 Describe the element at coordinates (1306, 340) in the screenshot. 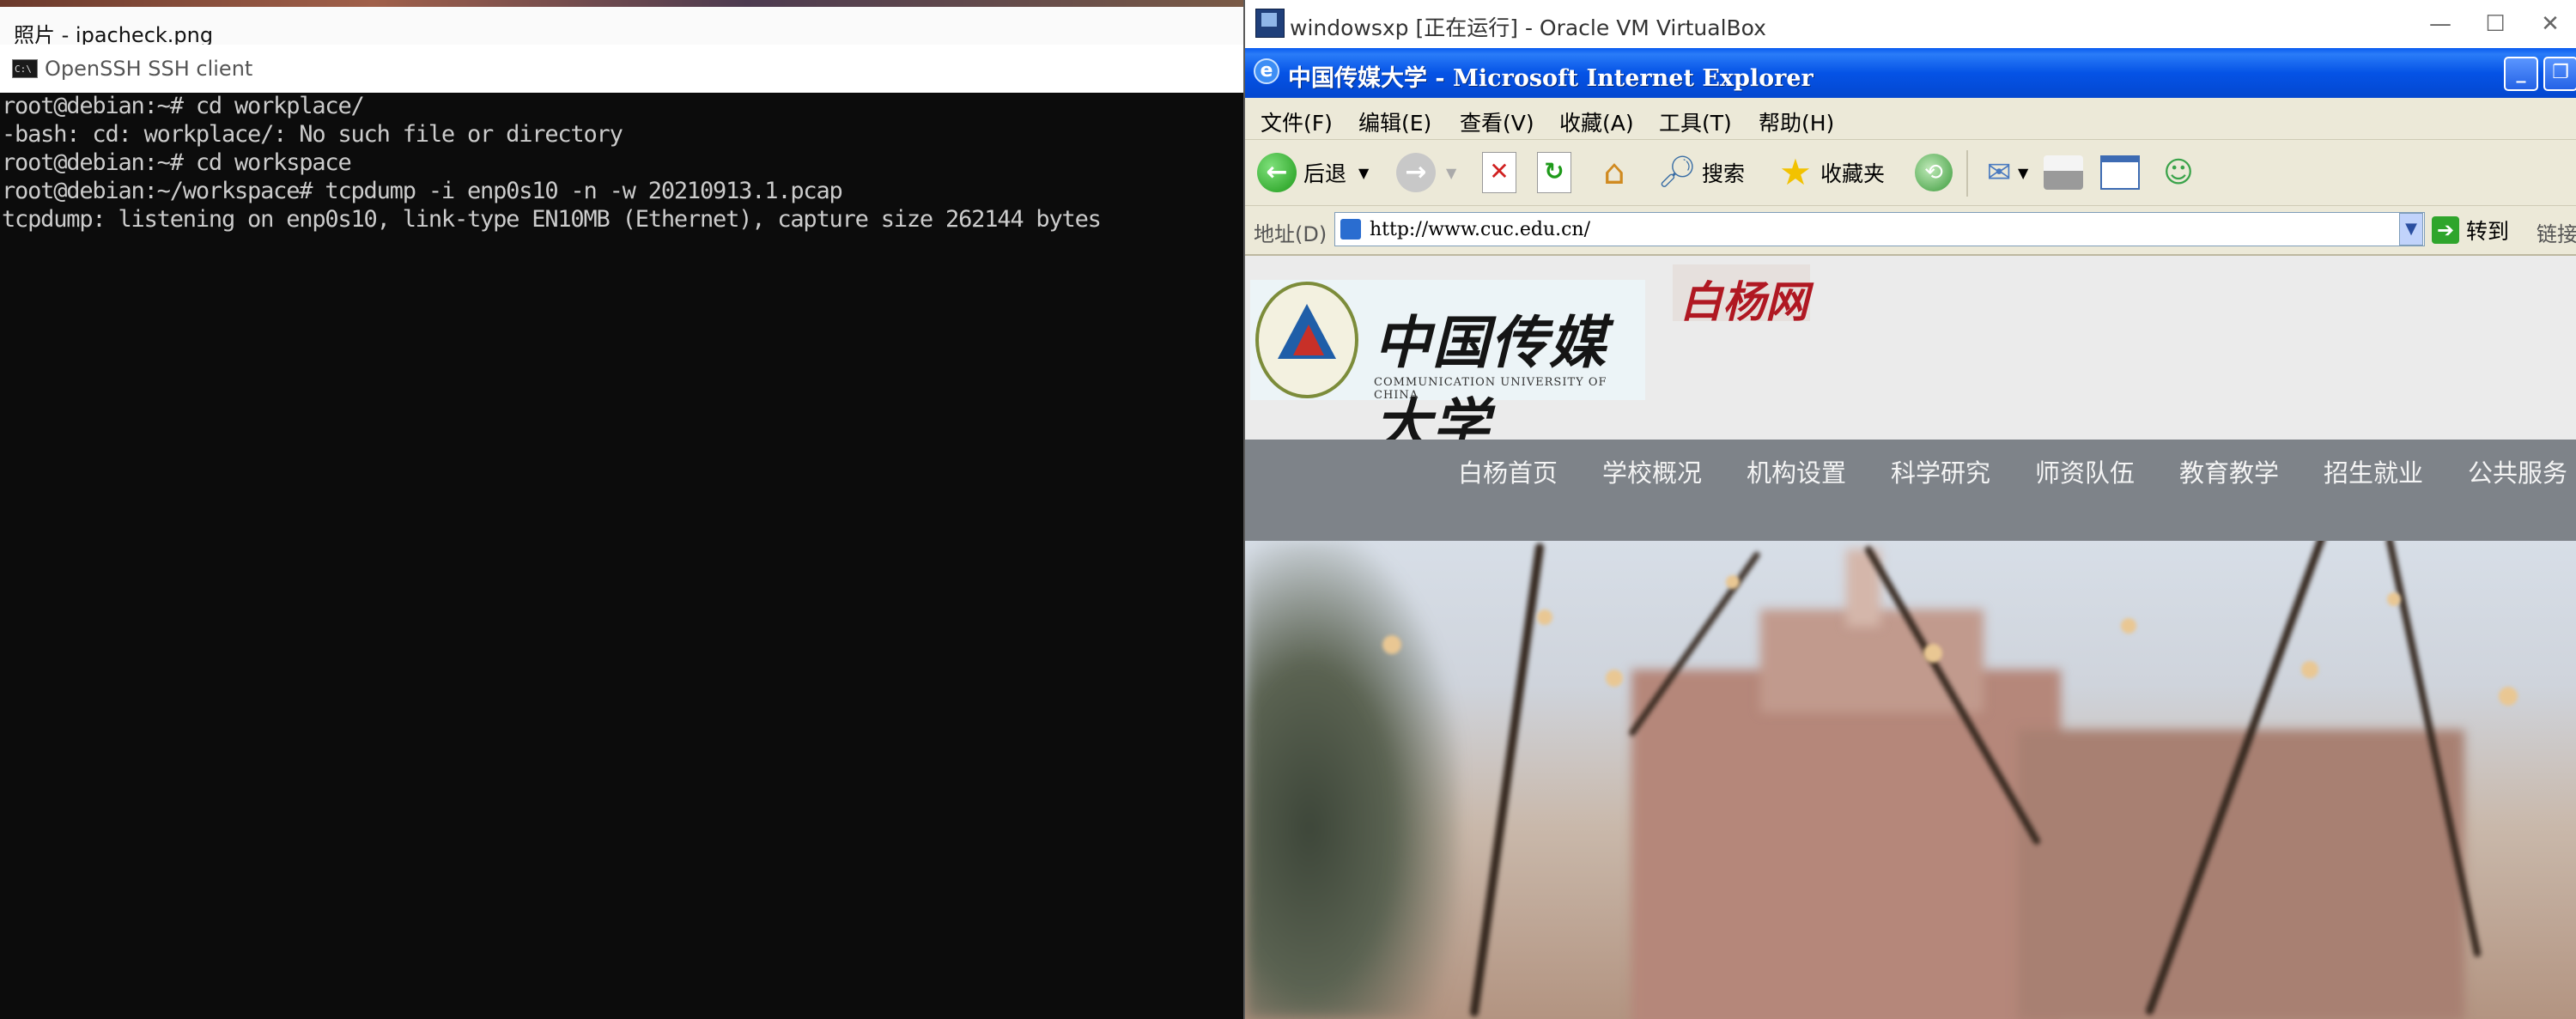

I see `university-emblem-icon` at that location.